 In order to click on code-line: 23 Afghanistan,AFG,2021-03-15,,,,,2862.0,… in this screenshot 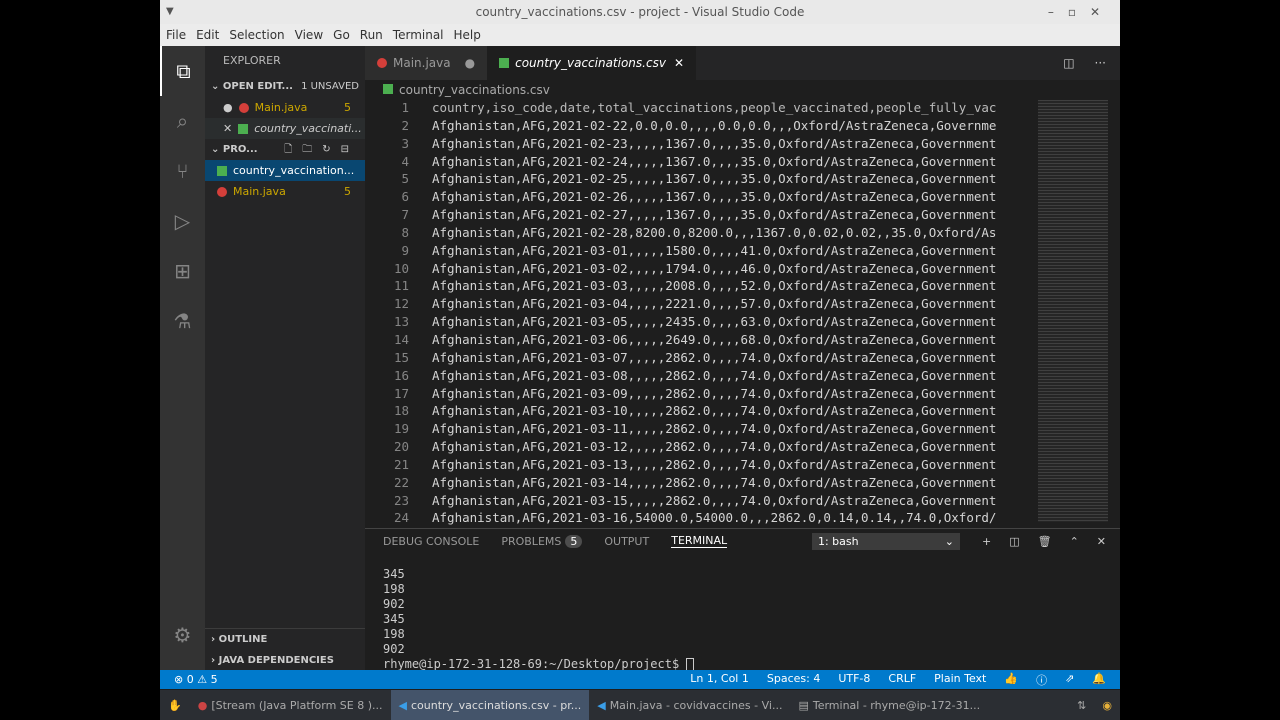, I will do `click(732, 501)`.